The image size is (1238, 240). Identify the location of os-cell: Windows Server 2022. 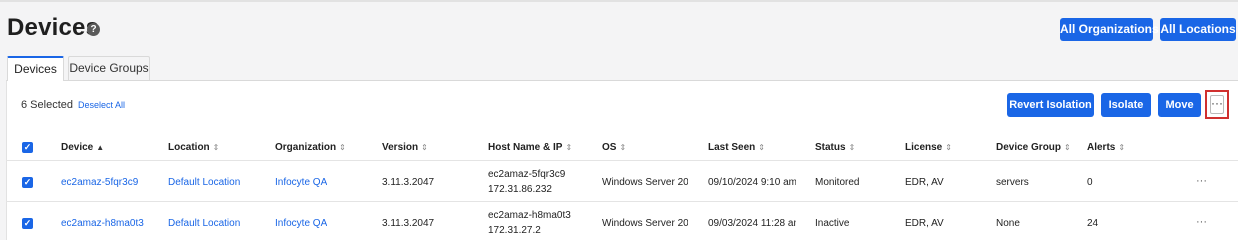
(645, 223).